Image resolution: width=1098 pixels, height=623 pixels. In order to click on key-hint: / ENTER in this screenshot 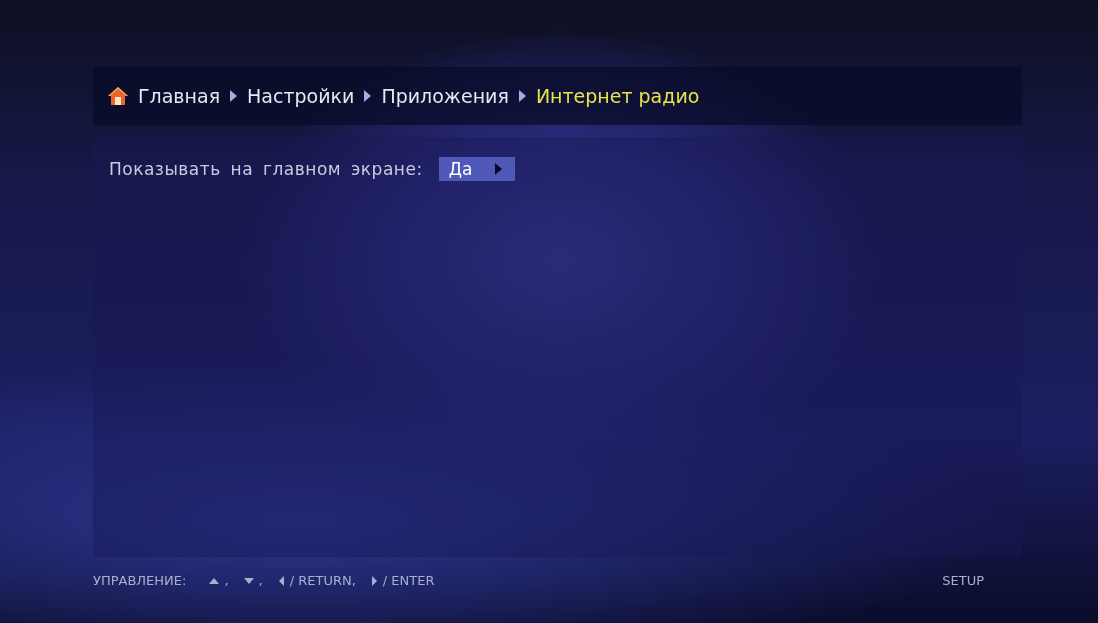, I will do `click(408, 580)`.